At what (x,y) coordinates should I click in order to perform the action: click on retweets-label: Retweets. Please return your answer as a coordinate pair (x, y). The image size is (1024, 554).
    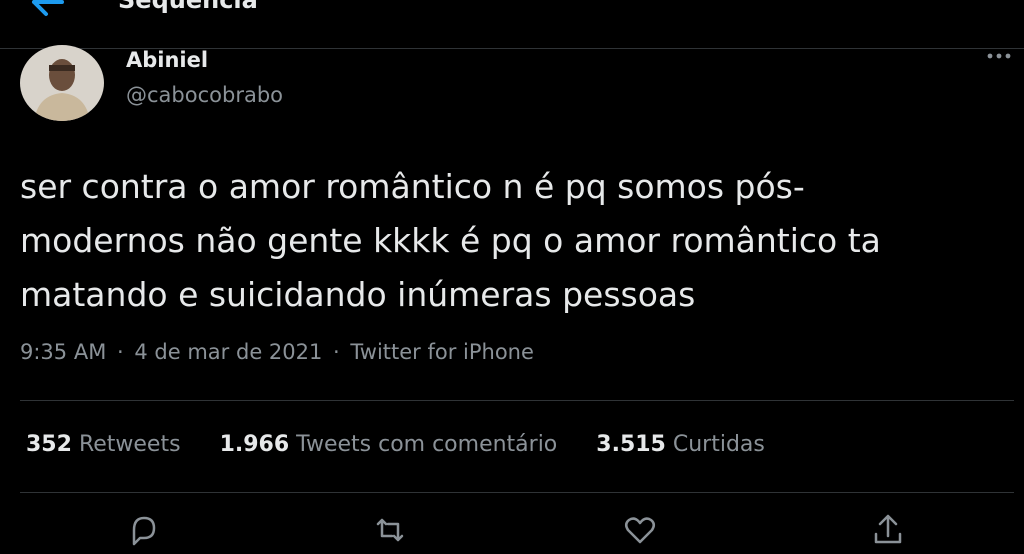
    Looking at the image, I should click on (129, 444).